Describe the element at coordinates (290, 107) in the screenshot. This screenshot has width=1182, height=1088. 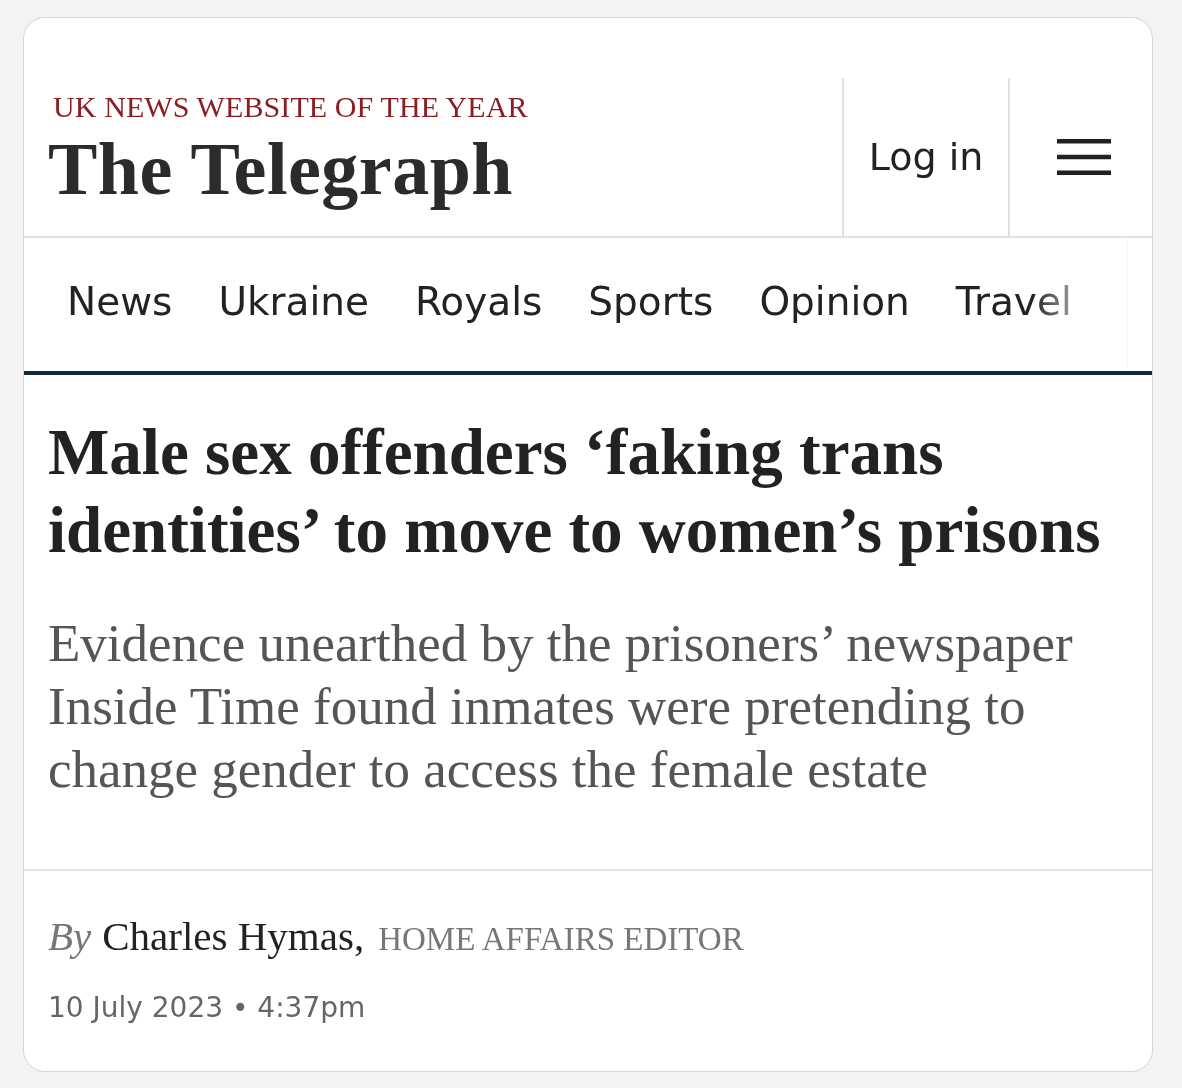
I see `award-tagline: UK NEWS WEBSITE OF THE YEAR` at that location.